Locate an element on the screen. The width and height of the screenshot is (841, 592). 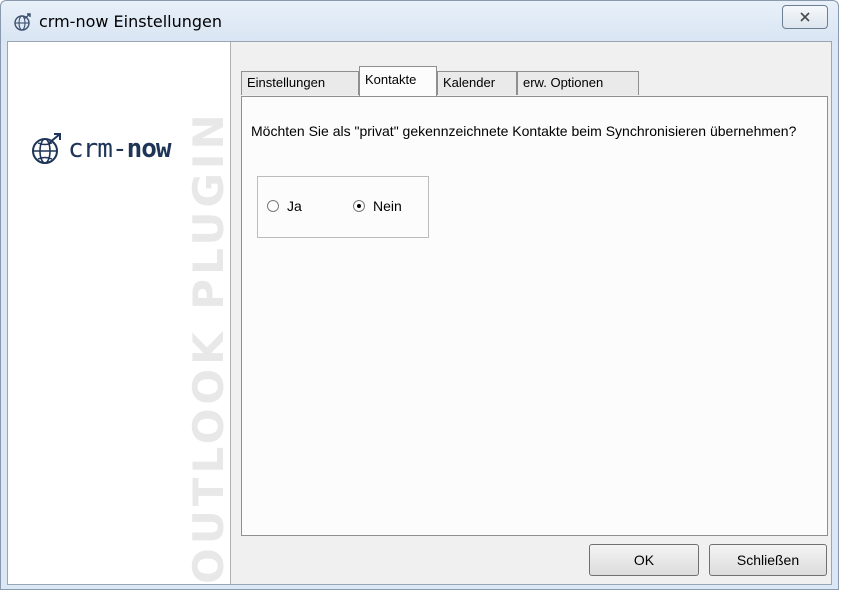
title-bar: crm-now Einstellungen is located at coordinates (419, 21).